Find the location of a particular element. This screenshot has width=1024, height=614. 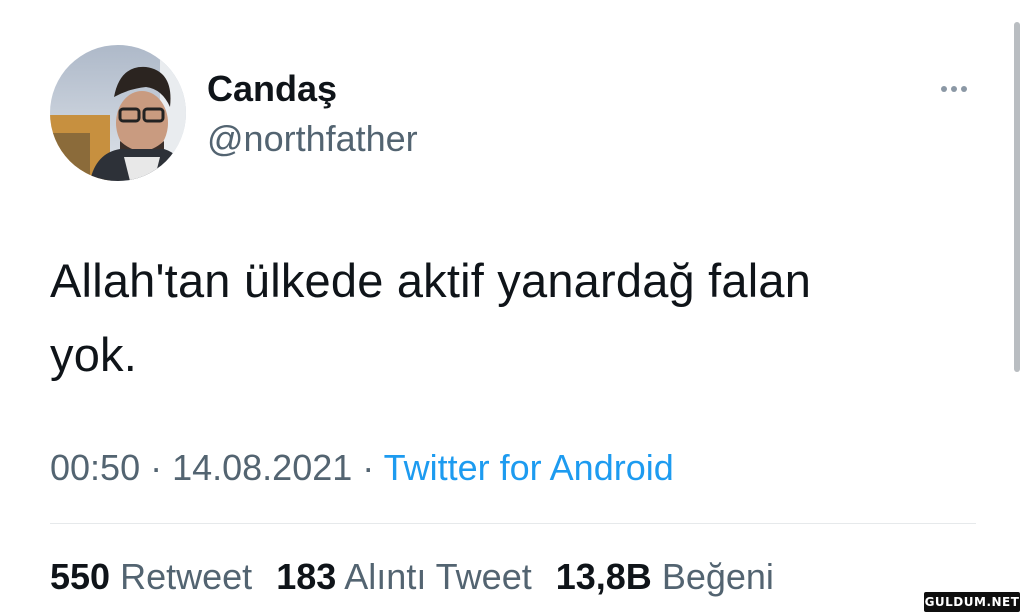

likes-label: Beğeni is located at coordinates (717, 576).